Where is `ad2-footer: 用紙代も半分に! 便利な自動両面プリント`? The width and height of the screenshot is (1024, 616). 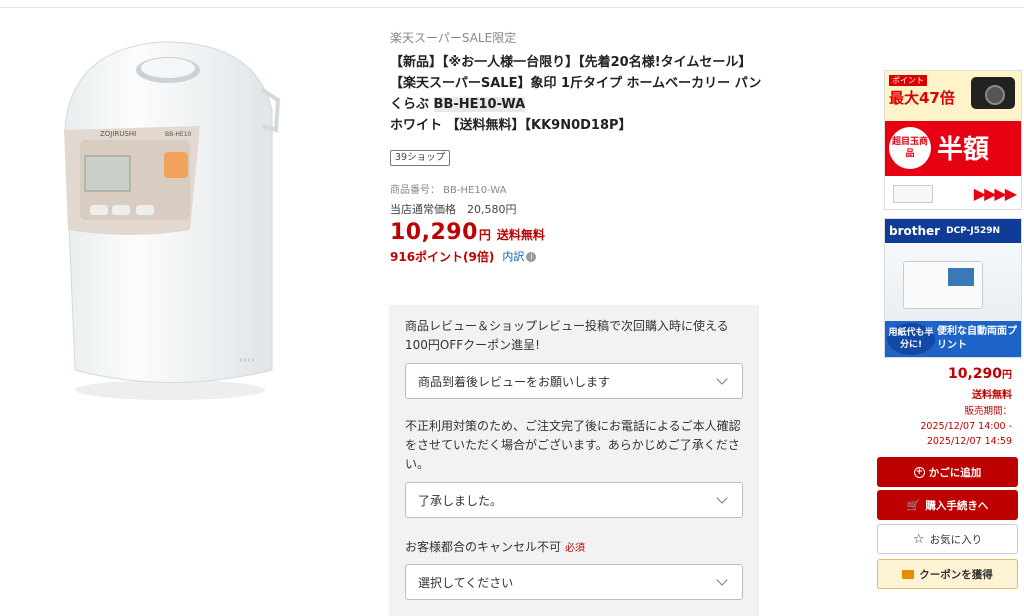
ad2-footer: 用紙代も半分に! 便利な自動両面プリント is located at coordinates (953, 339).